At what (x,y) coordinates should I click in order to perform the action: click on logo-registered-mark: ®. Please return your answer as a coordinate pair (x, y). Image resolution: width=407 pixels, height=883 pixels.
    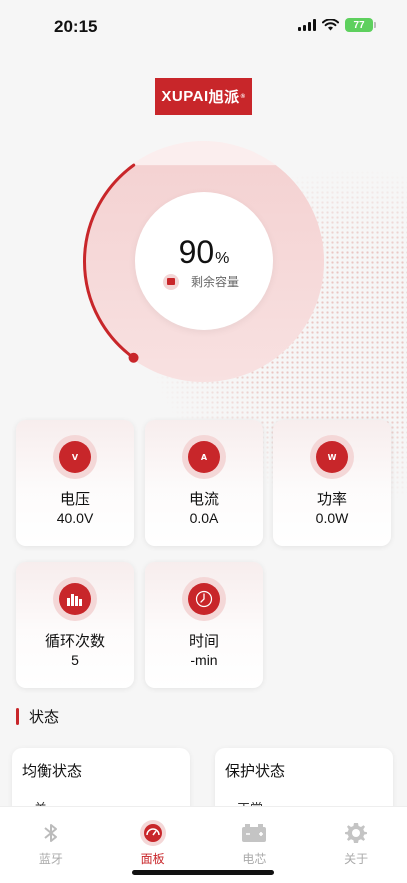
    Looking at the image, I should click on (243, 96).